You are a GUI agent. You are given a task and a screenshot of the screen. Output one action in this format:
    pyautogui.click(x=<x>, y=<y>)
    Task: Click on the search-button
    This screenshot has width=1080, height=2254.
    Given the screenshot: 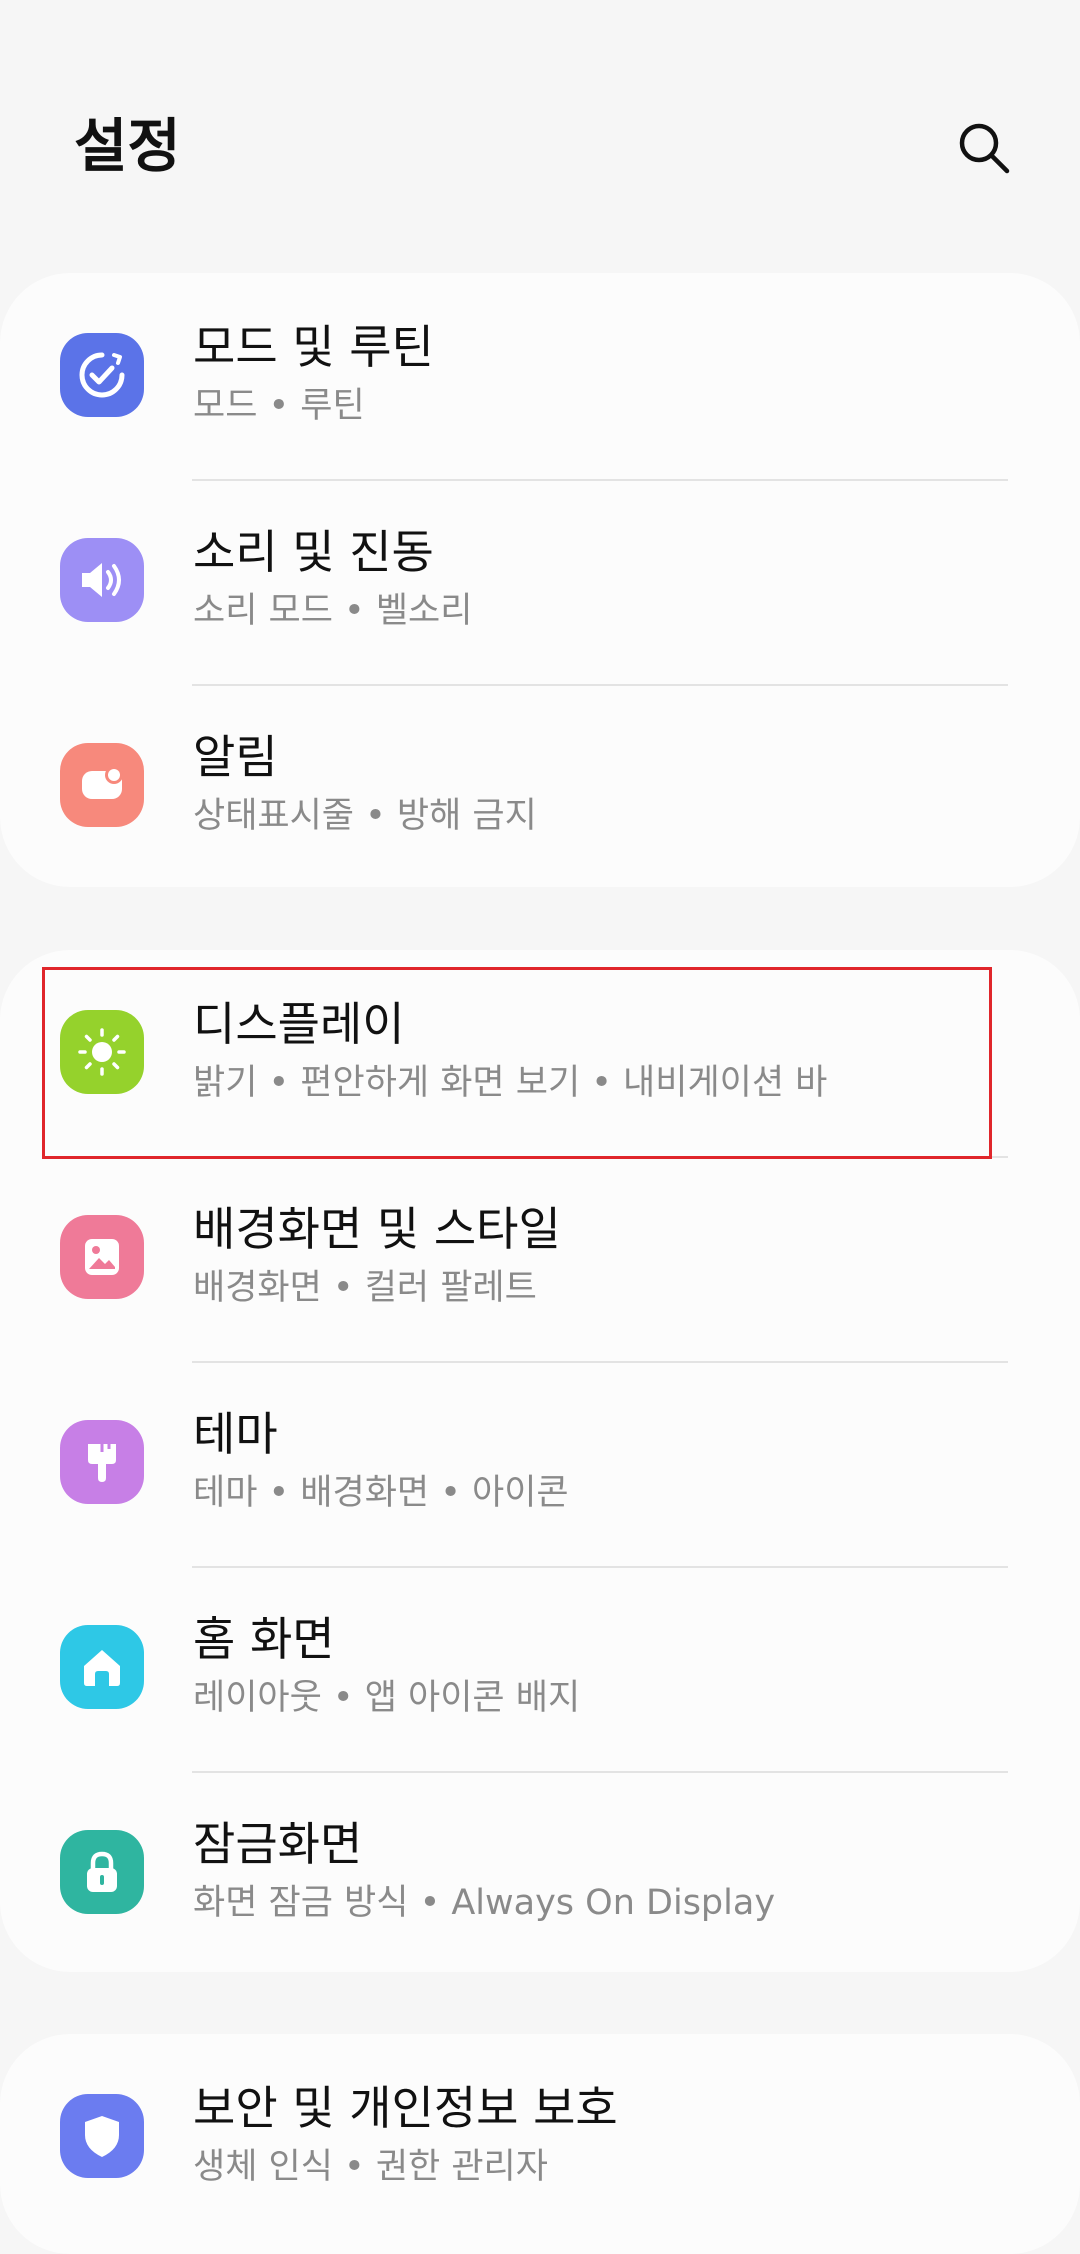 What is the action you would take?
    pyautogui.click(x=984, y=148)
    